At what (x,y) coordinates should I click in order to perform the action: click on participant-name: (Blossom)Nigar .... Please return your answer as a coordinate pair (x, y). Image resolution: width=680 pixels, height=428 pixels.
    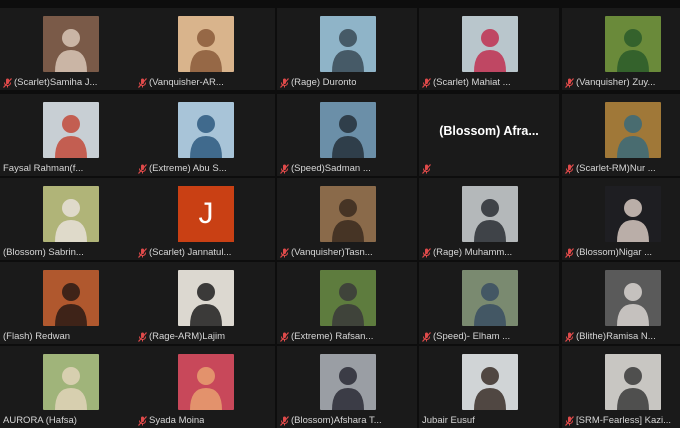
    Looking at the image, I should click on (614, 252).